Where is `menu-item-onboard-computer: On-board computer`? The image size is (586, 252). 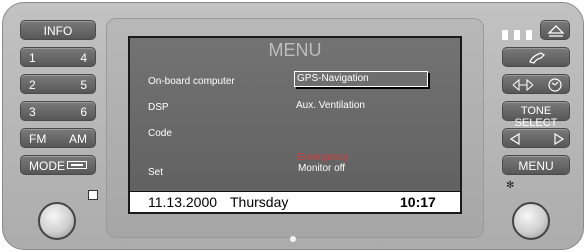
menu-item-onboard-computer: On-board computer is located at coordinates (191, 81).